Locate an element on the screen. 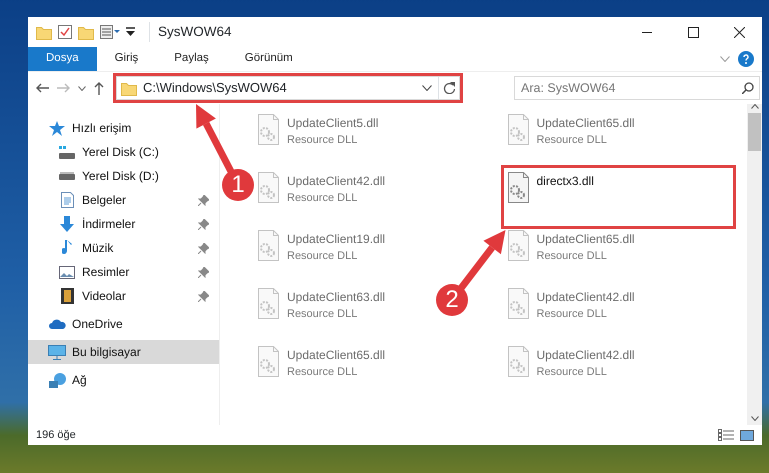  sidebar-item: Yerel Disk (C:) is located at coordinates (123, 152).